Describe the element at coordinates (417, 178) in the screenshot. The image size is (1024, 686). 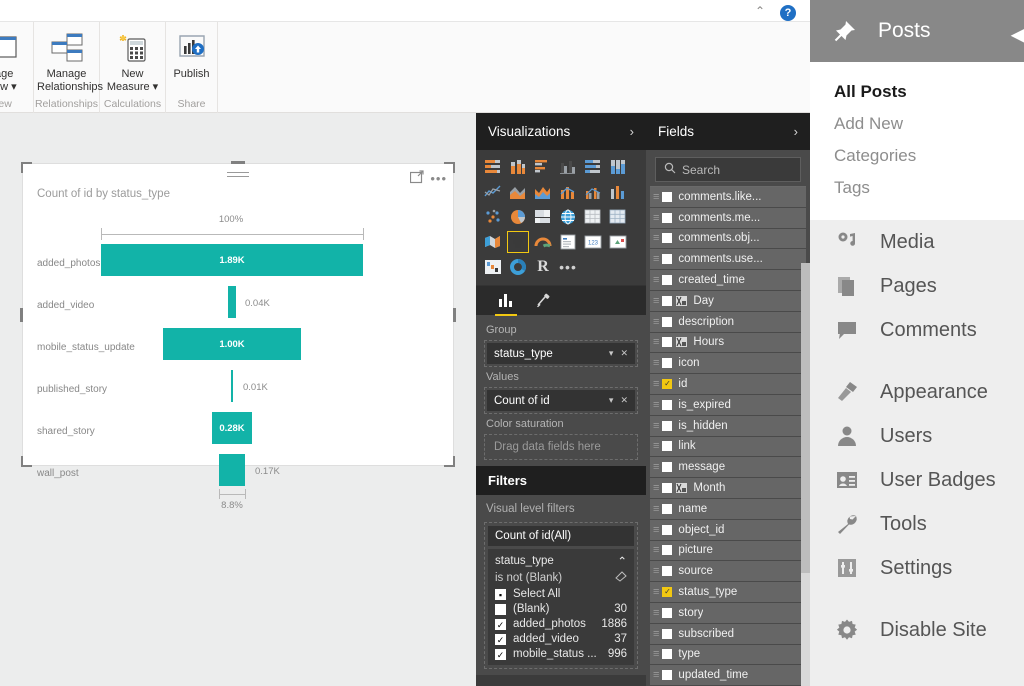
I see `focus-mode-icon` at that location.